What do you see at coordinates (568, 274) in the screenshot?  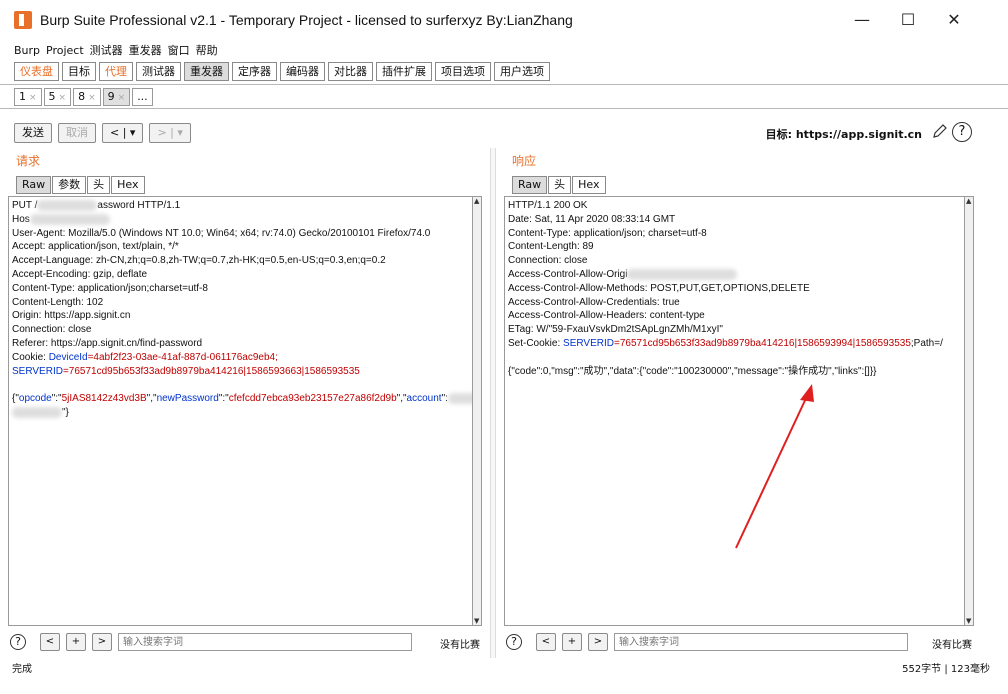 I see `acao-header-name: Access-Control-Allow-Origi` at bounding box center [568, 274].